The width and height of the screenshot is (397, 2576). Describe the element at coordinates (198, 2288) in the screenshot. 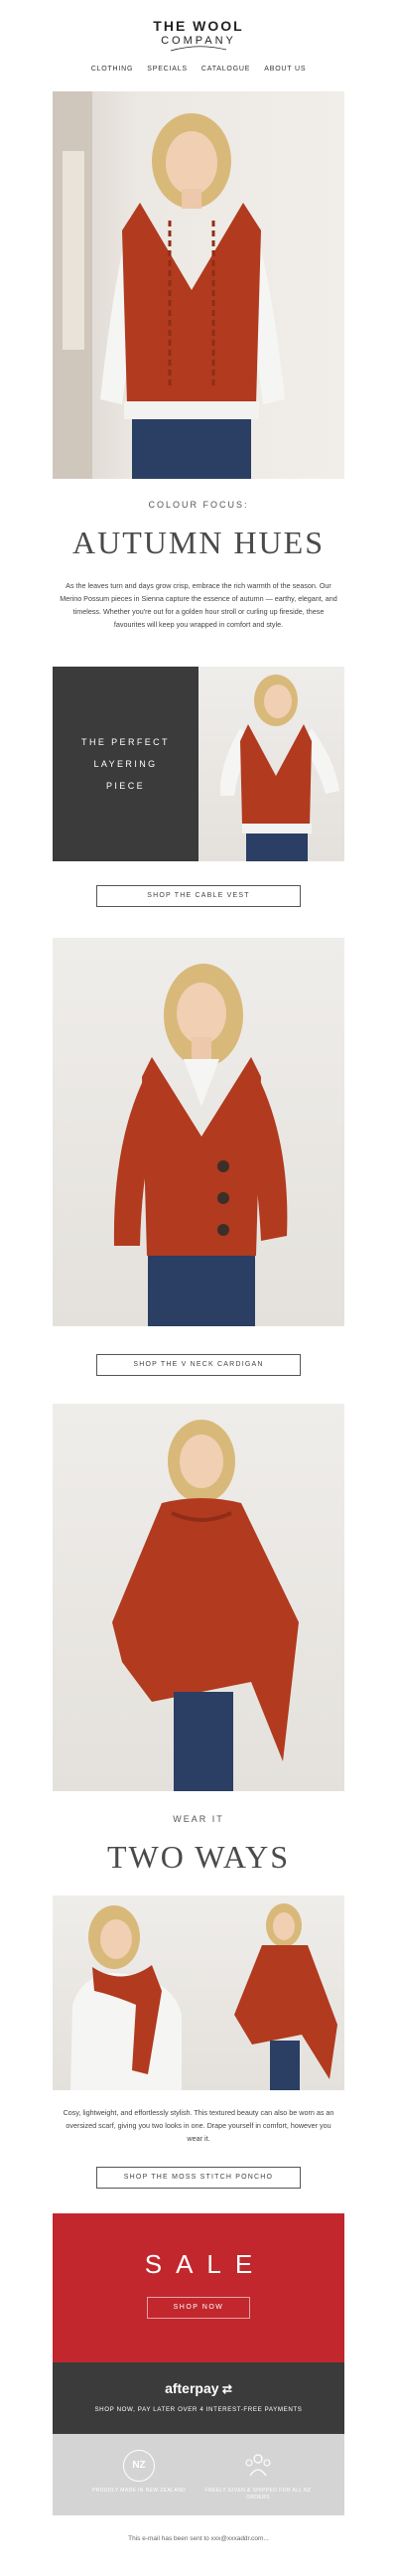

I see `sale-banner: SALE SHOP NOW` at that location.